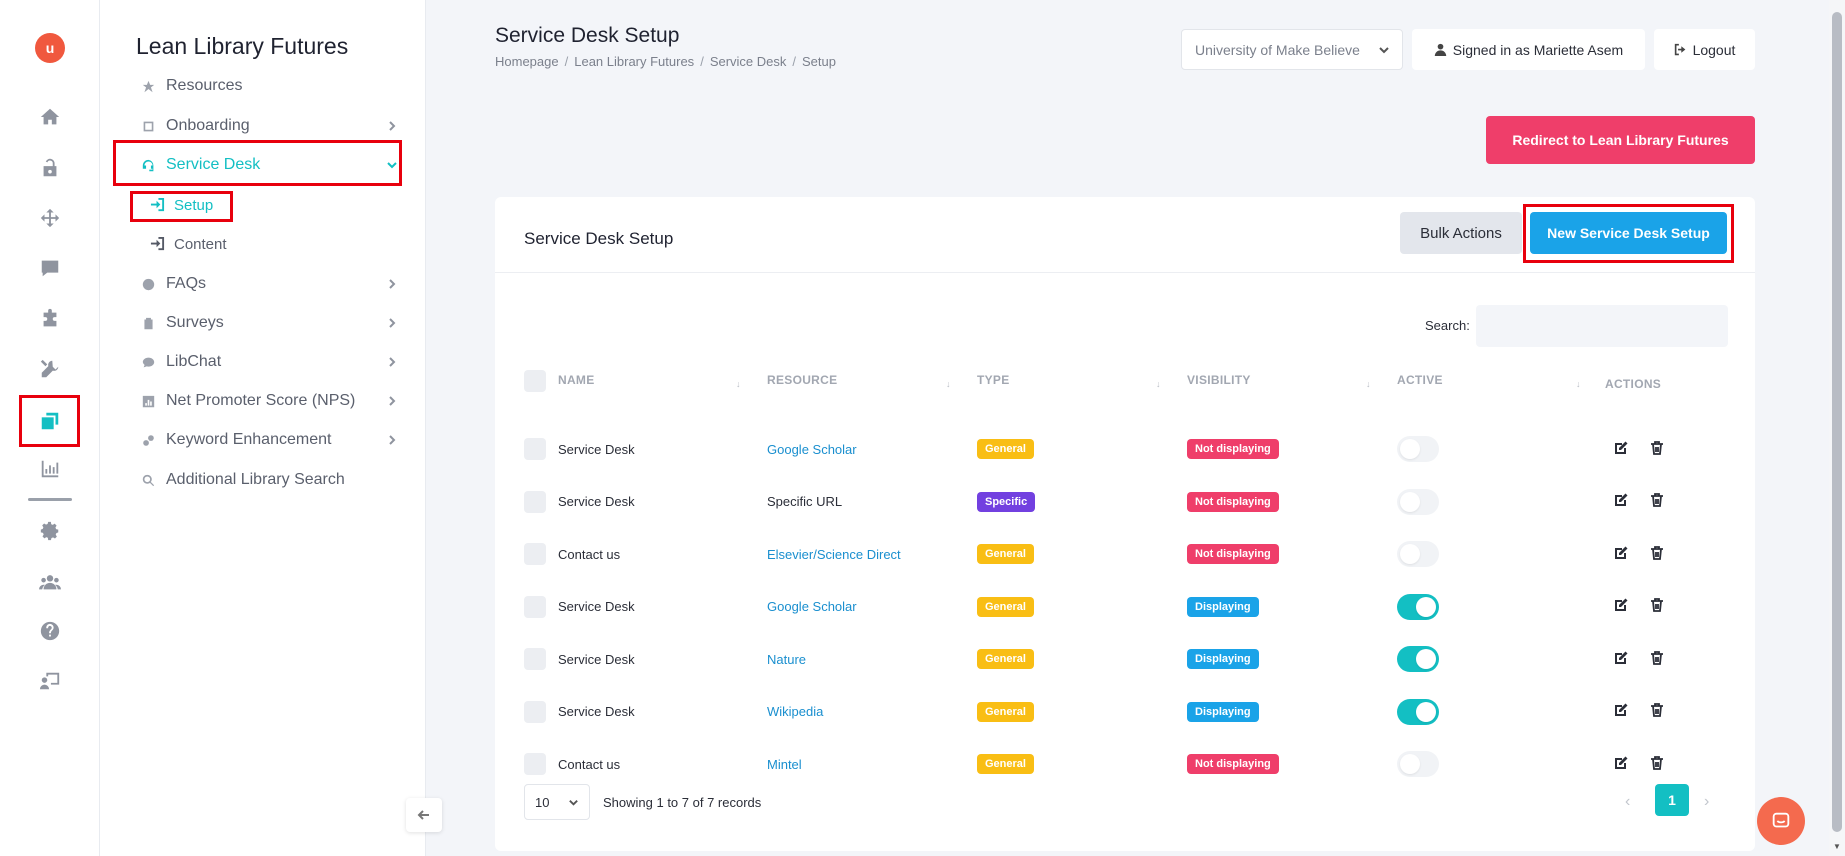  What do you see at coordinates (186, 283) in the screenshot?
I see `sidebar-item-label: FAQs` at bounding box center [186, 283].